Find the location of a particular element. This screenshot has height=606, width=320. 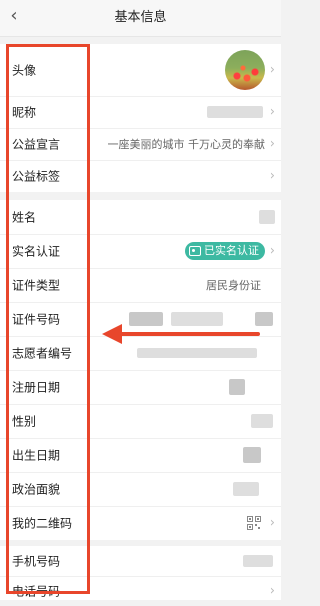

verified-badge: 已实名认证 is located at coordinates (225, 251).